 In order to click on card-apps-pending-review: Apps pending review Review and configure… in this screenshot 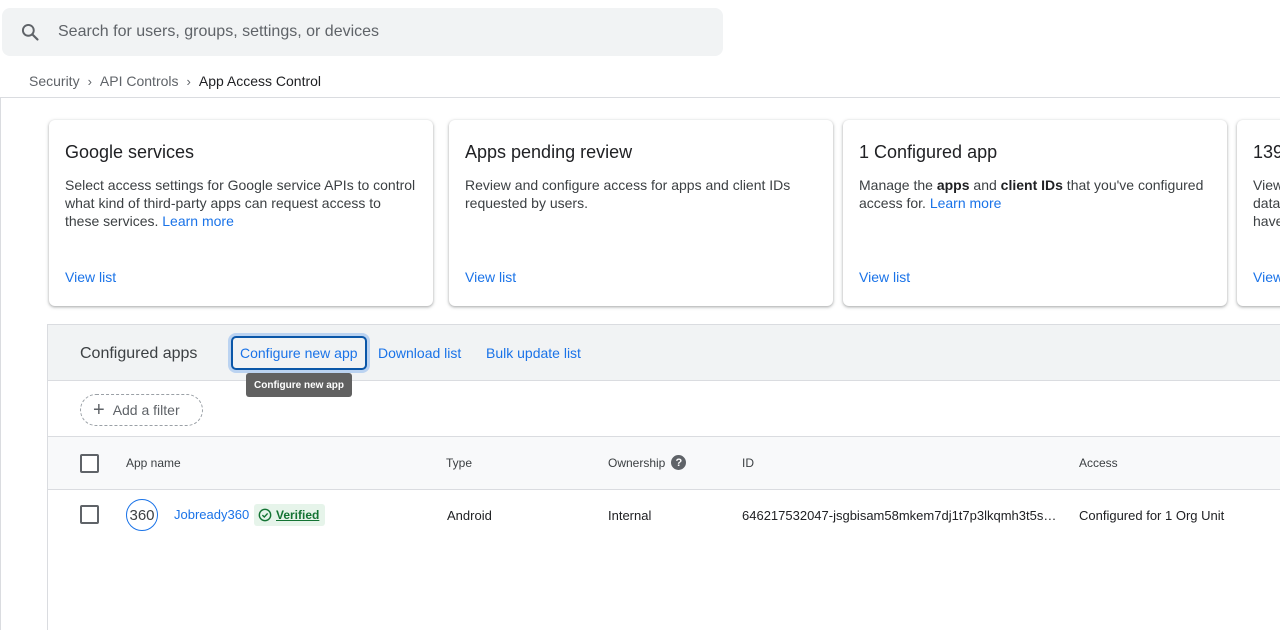, I will do `click(641, 213)`.